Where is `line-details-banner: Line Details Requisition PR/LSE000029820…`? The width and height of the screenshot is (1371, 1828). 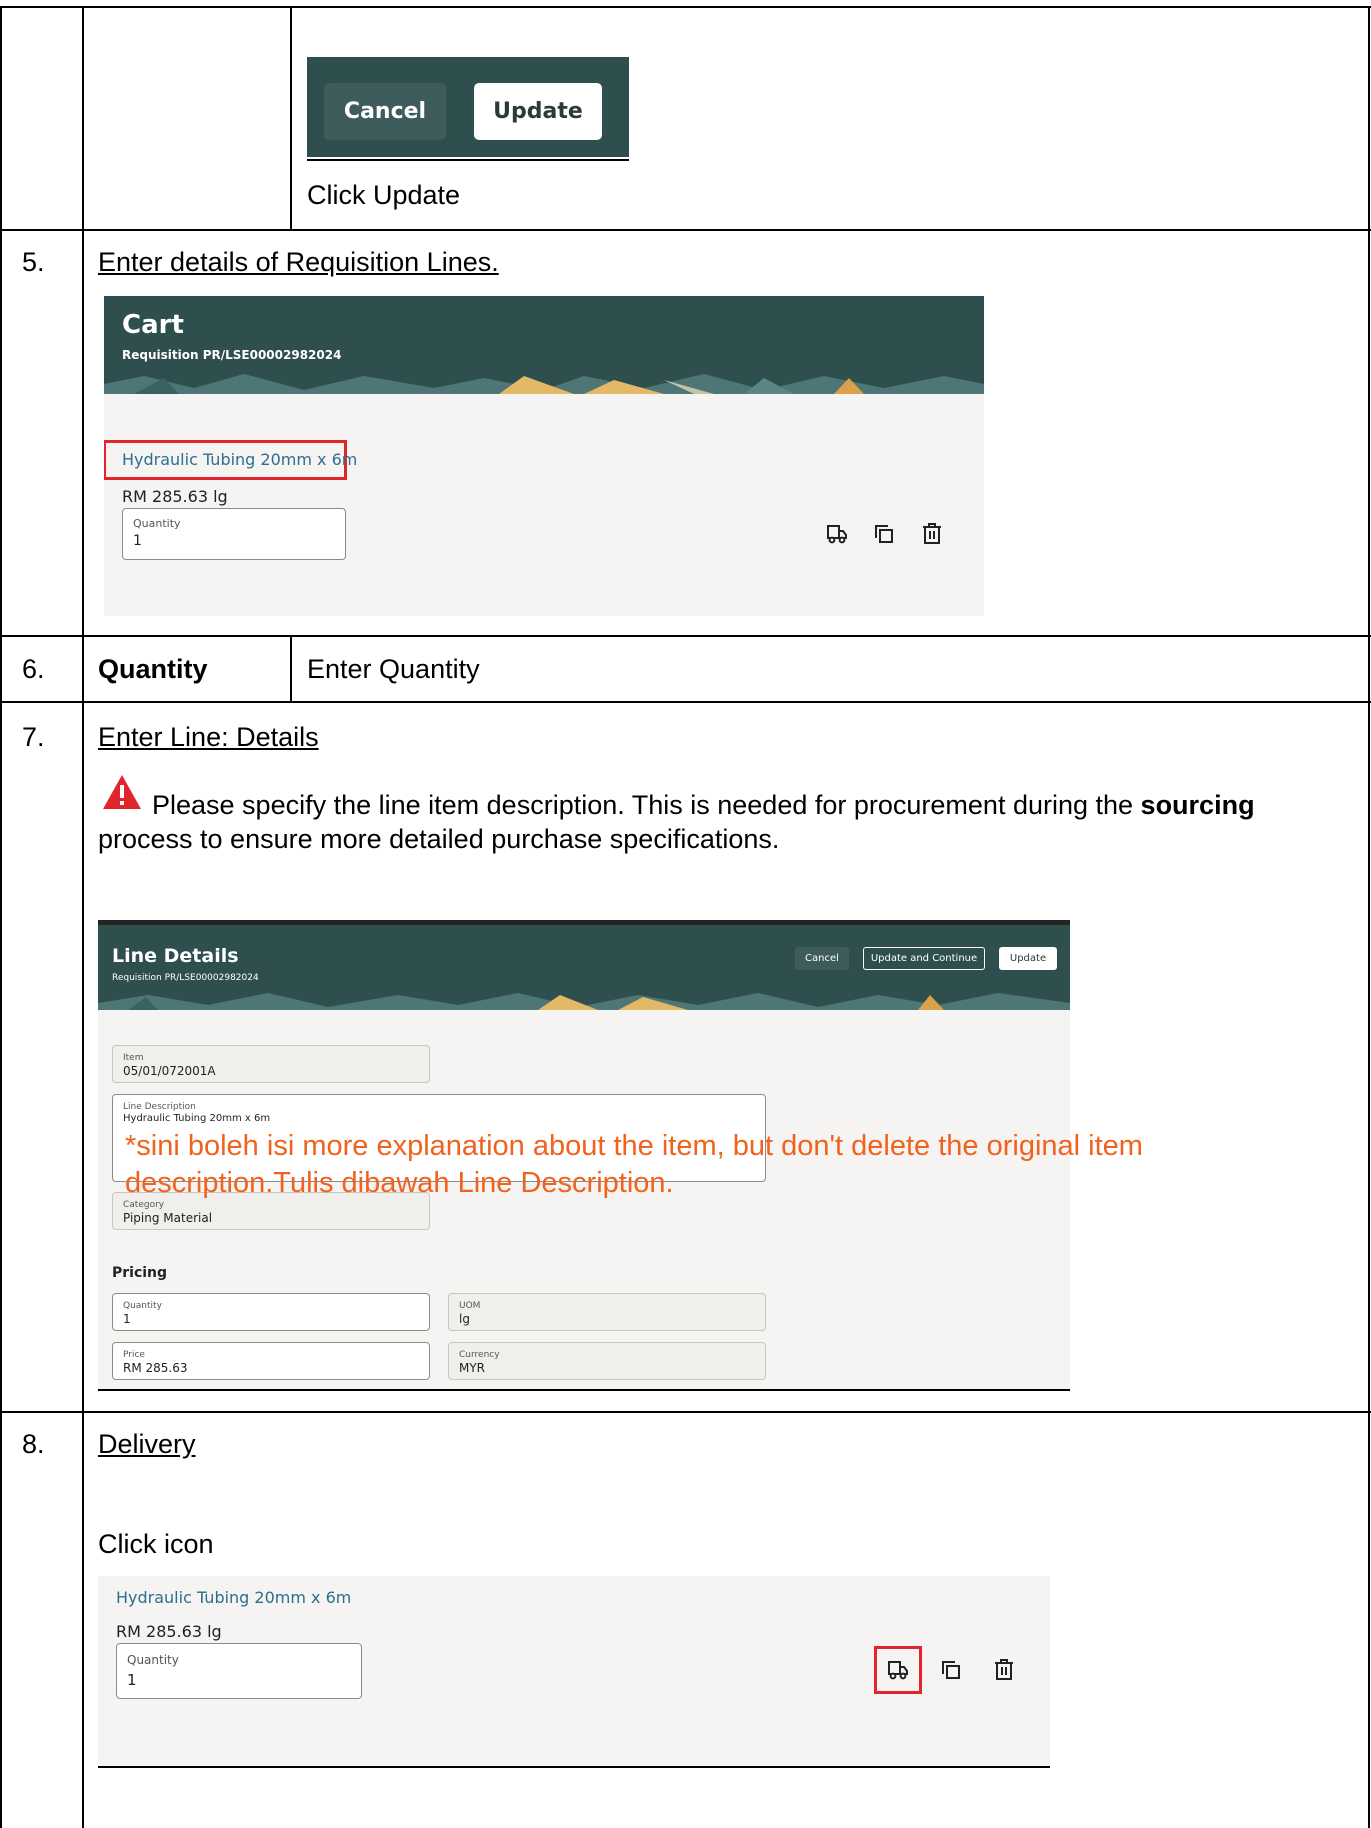
line-details-banner: Line Details Requisition PR/LSE000029820… is located at coordinates (584, 967).